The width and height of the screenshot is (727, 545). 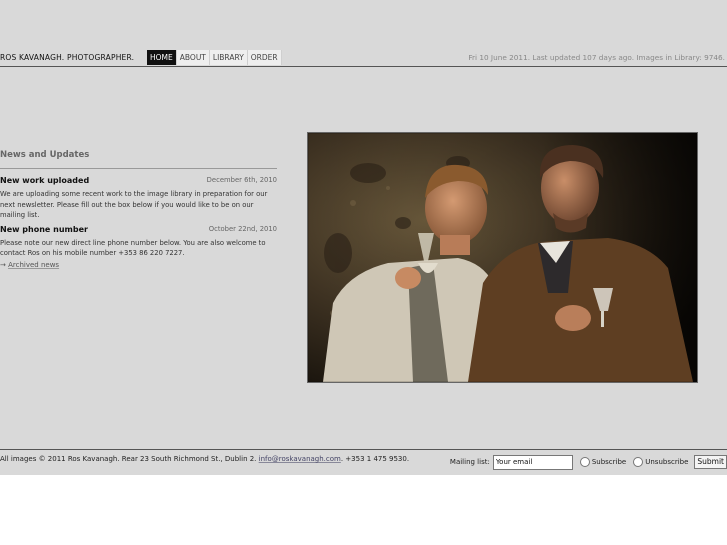 I want to click on main-nav: HOME ABOUT LIBRARY ORDER, so click(x=214, y=58).